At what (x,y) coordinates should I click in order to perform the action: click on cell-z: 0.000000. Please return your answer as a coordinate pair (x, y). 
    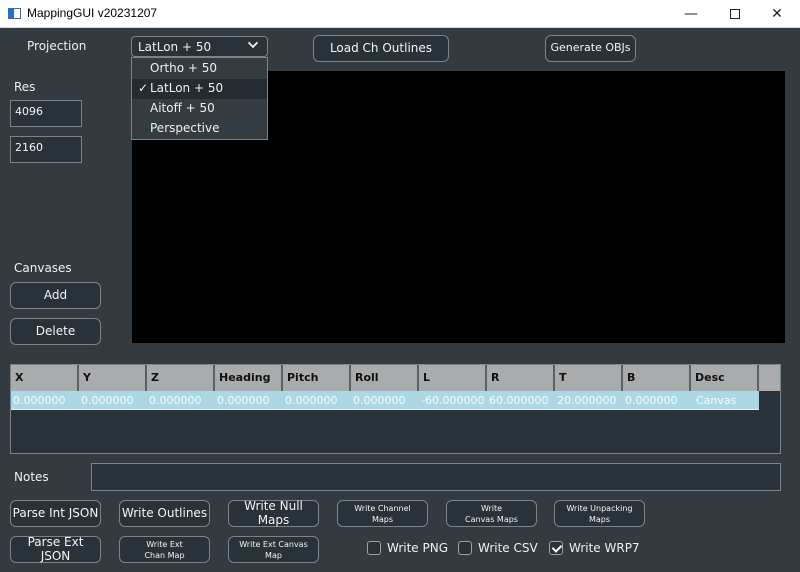
    Looking at the image, I should click on (181, 400).